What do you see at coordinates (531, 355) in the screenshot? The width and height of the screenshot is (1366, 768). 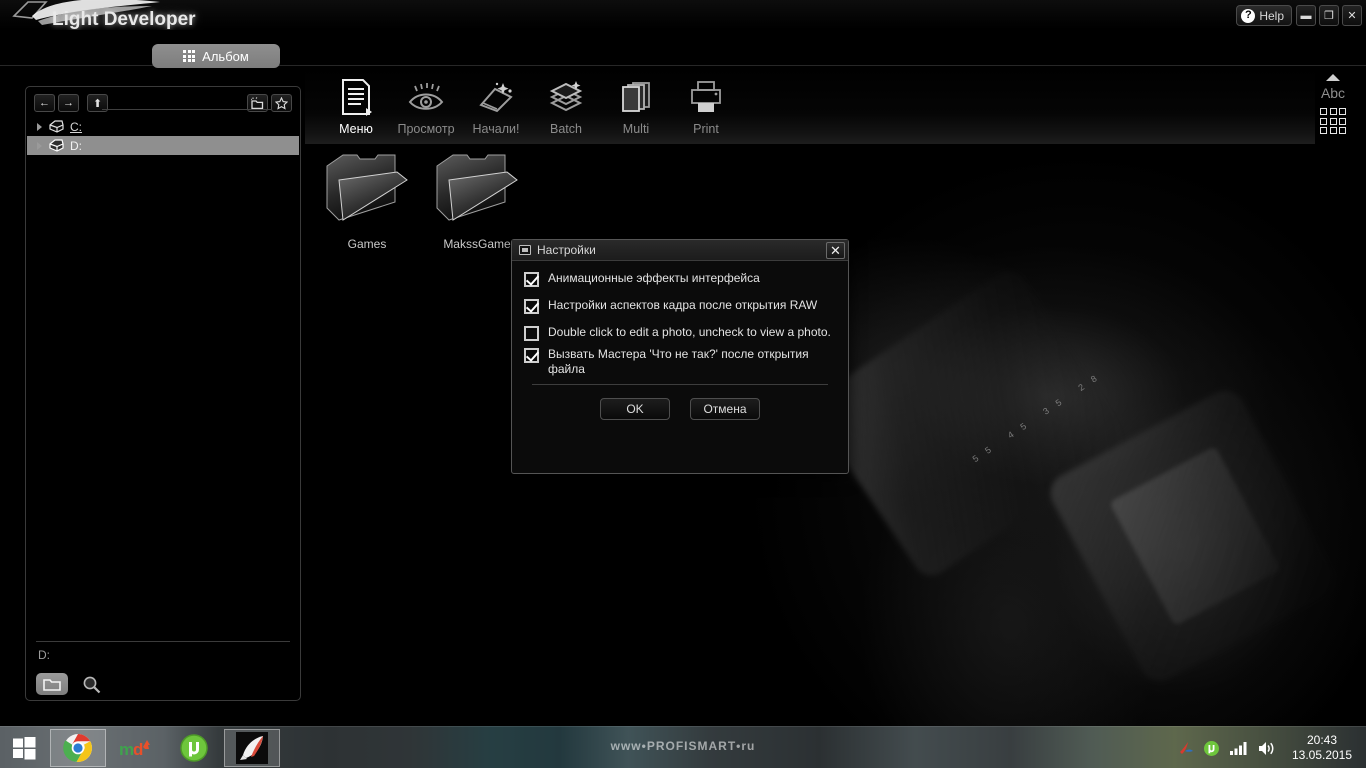 I see `option-wizard-after-open-checkbox` at bounding box center [531, 355].